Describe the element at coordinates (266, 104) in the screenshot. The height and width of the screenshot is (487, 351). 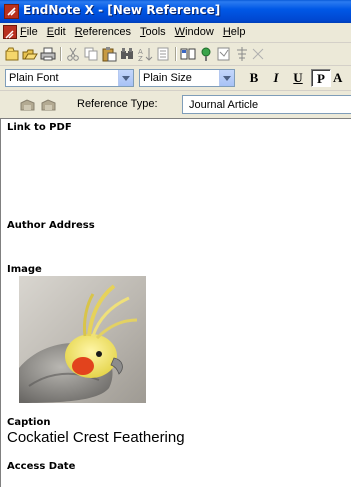
I see `reference-type-select: Journal Article` at that location.